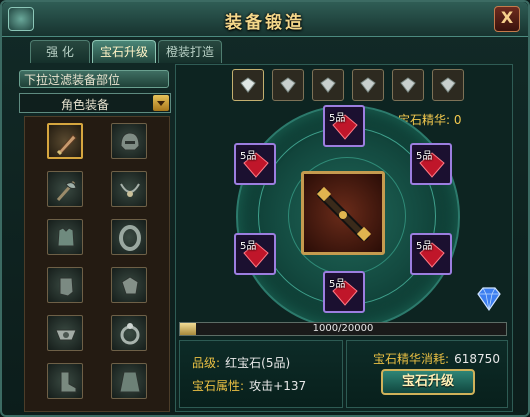 Image resolution: width=530 pixels, height=417 pixels. What do you see at coordinates (66, 145) in the screenshot?
I see `dagger-icon` at bounding box center [66, 145].